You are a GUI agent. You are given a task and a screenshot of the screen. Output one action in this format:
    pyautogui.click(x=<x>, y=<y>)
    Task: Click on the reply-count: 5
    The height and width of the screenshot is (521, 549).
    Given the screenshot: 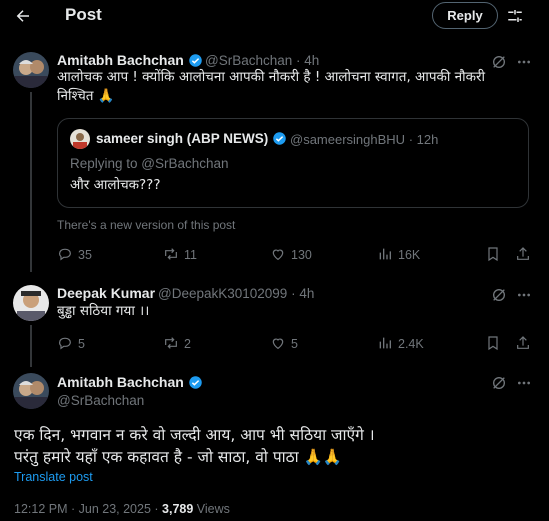 What is the action you would take?
    pyautogui.click(x=81, y=344)
    